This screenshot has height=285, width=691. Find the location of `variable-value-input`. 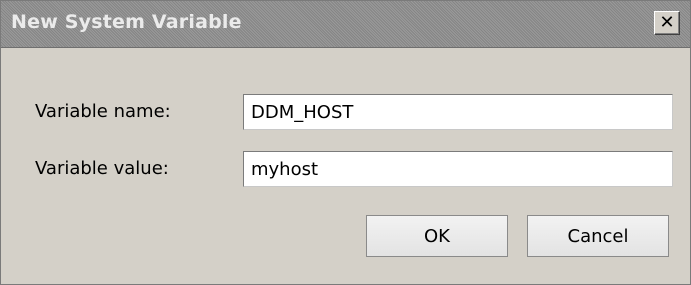

variable-value-input is located at coordinates (458, 169).